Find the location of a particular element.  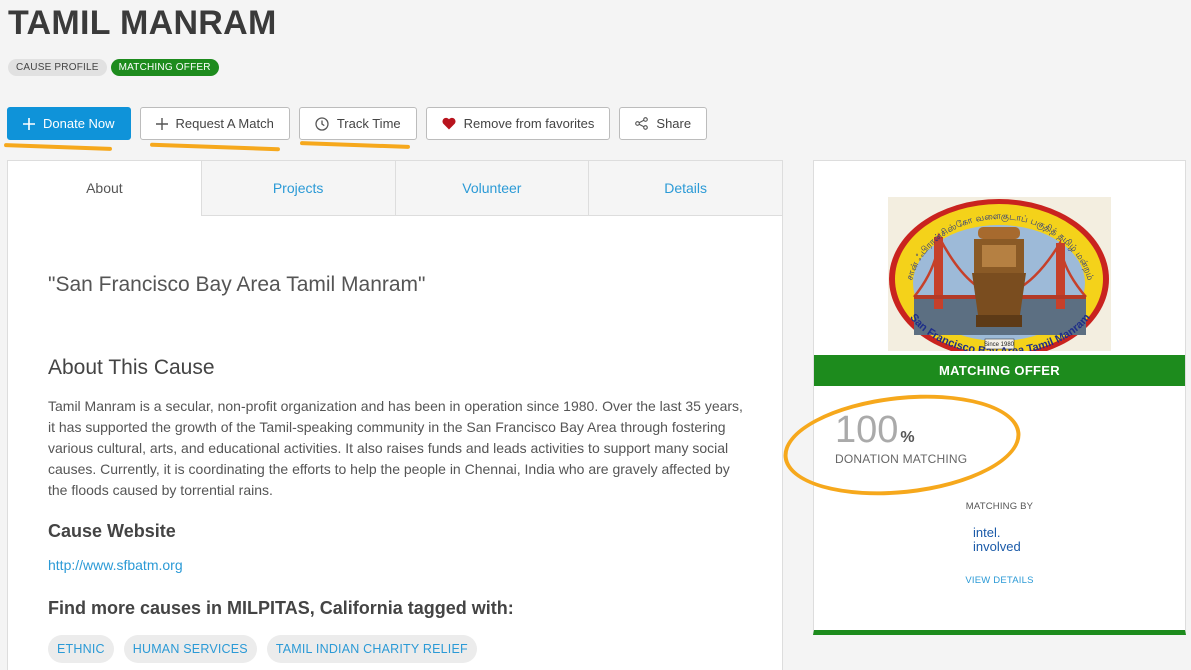

share-icon is located at coordinates (642, 123).